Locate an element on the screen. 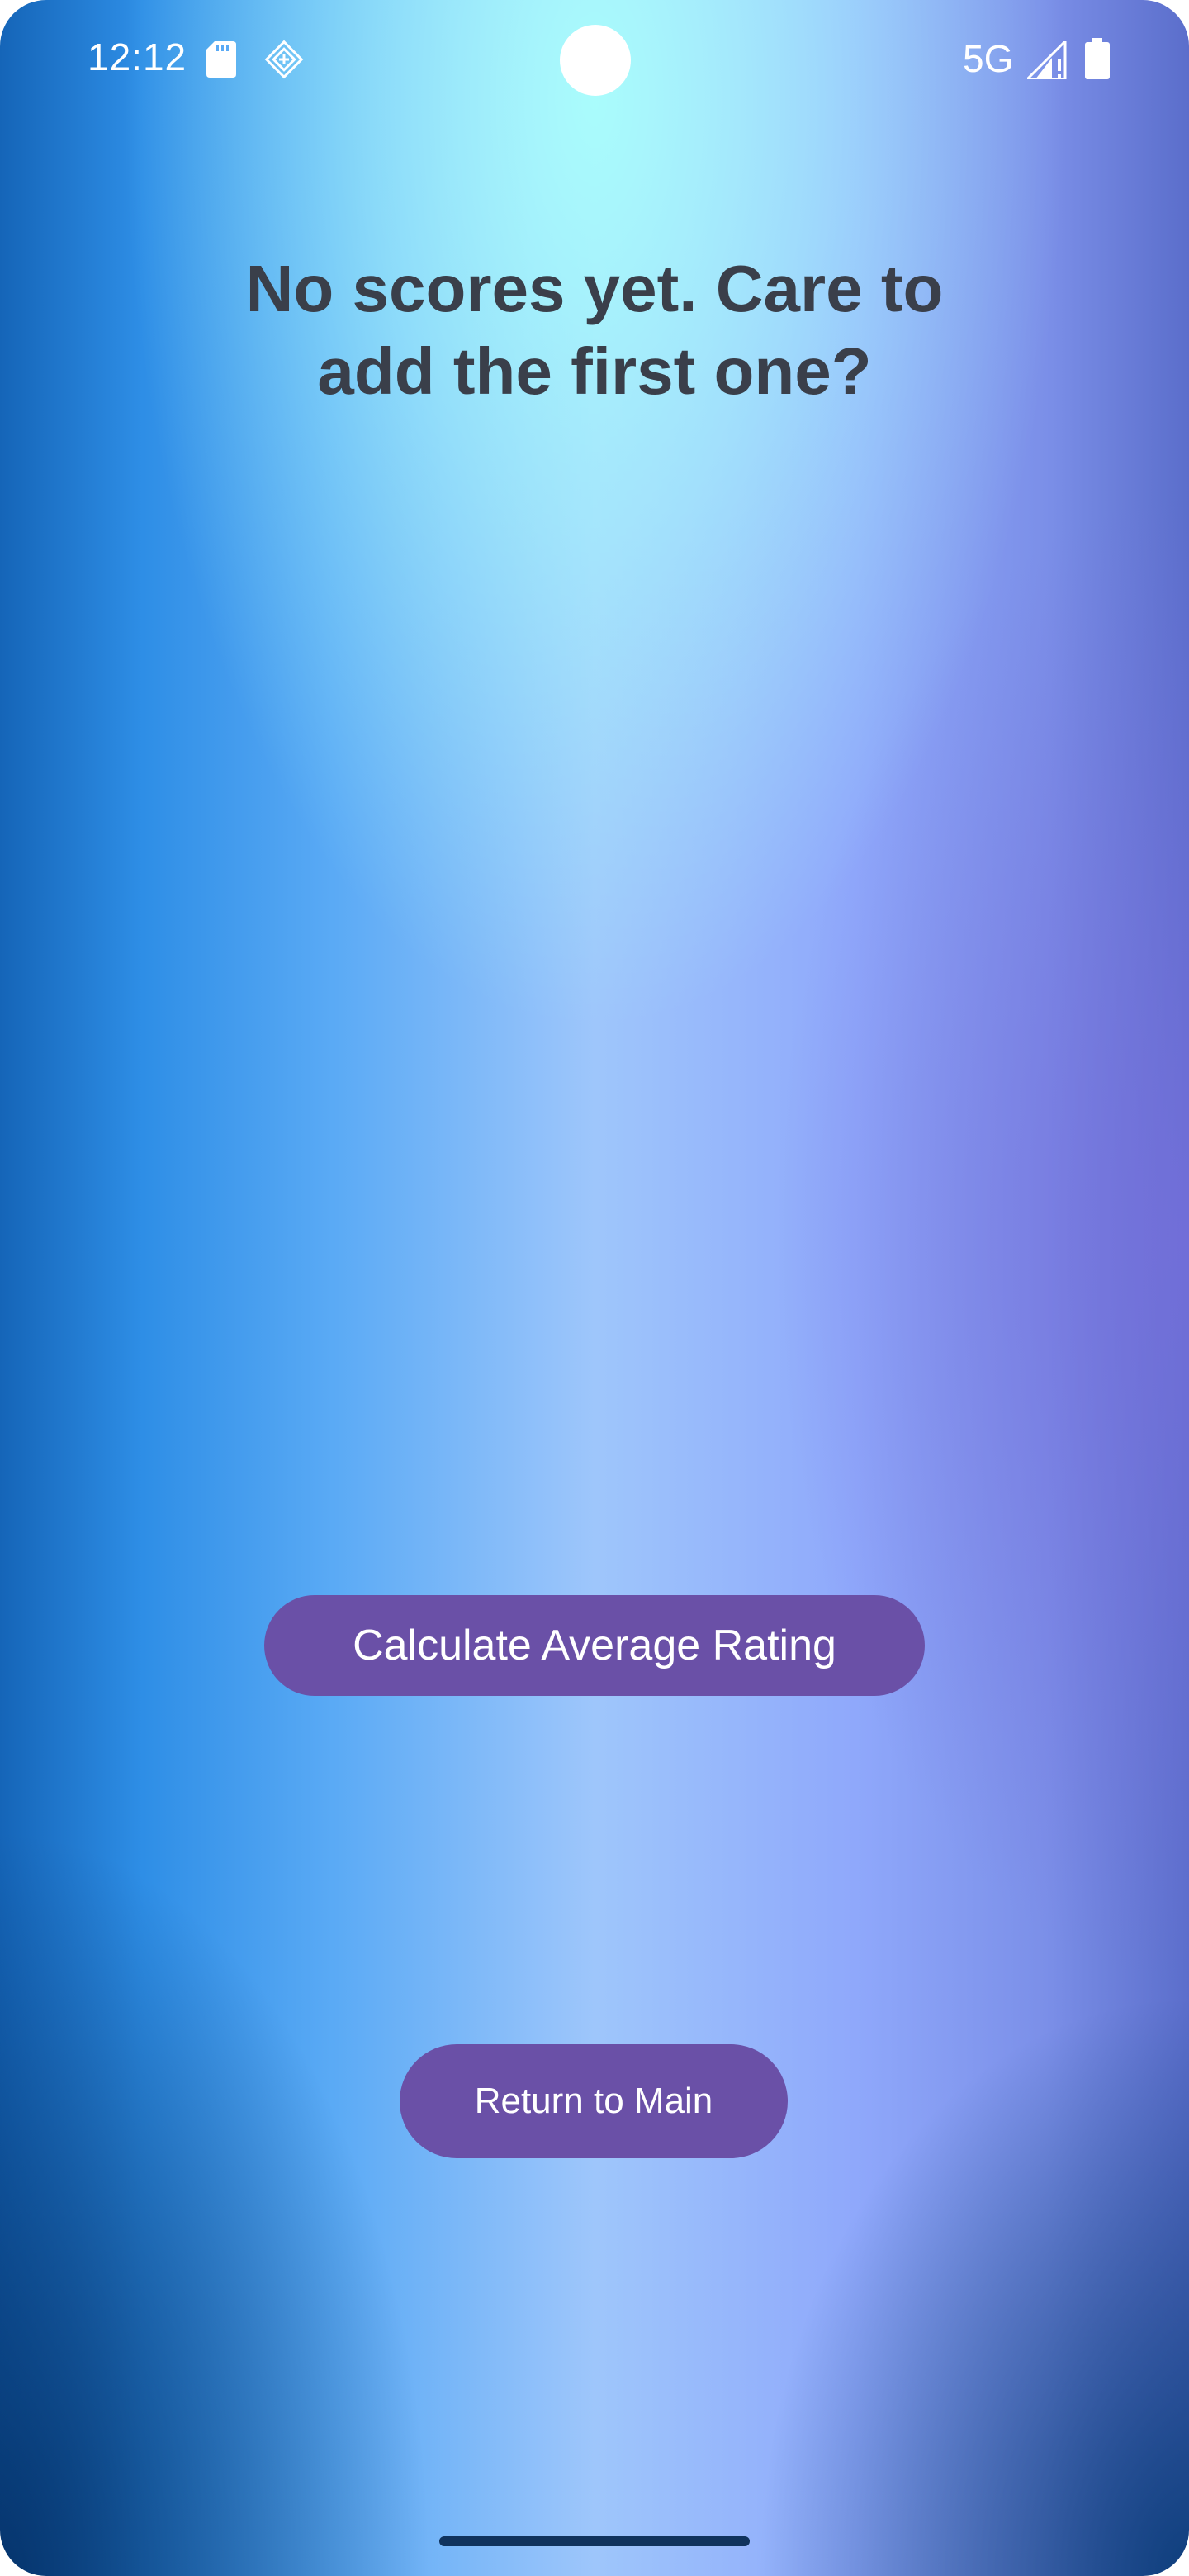  app-notification-icon is located at coordinates (284, 59).